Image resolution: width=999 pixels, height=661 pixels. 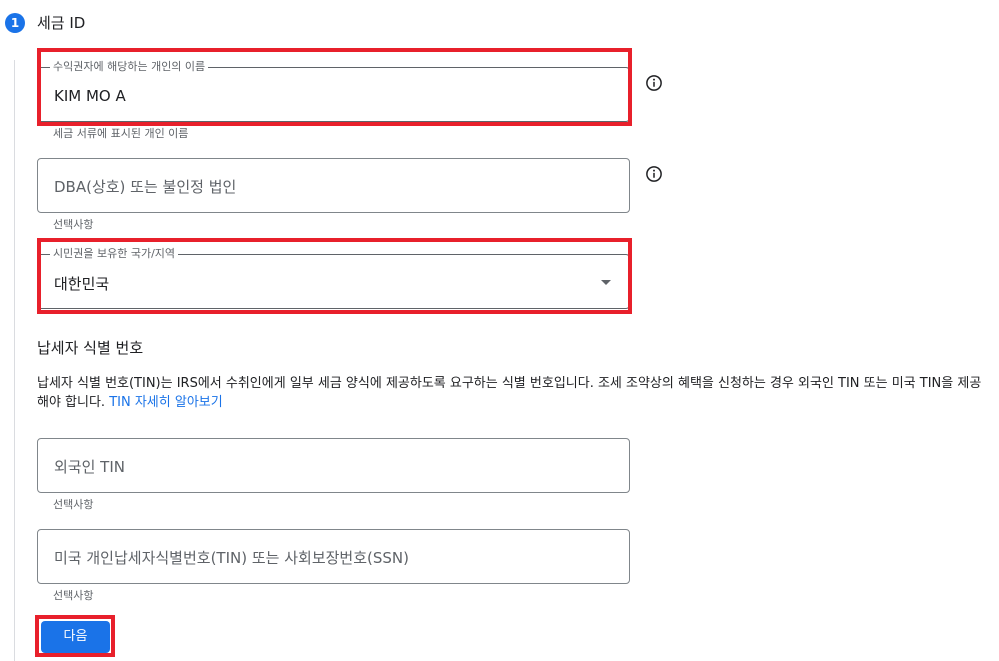 What do you see at coordinates (121, 133) in the screenshot?
I see `payee-name-helper: 세금 서류에 표시된 개인 이름` at bounding box center [121, 133].